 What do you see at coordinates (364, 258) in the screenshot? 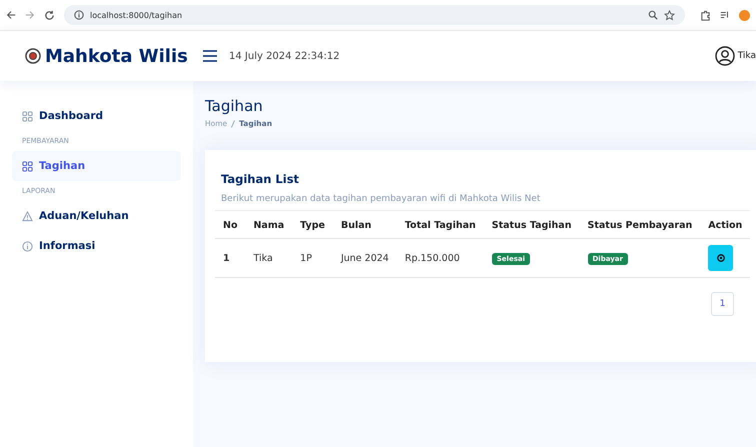
I see `table-cell: June 2024` at bounding box center [364, 258].